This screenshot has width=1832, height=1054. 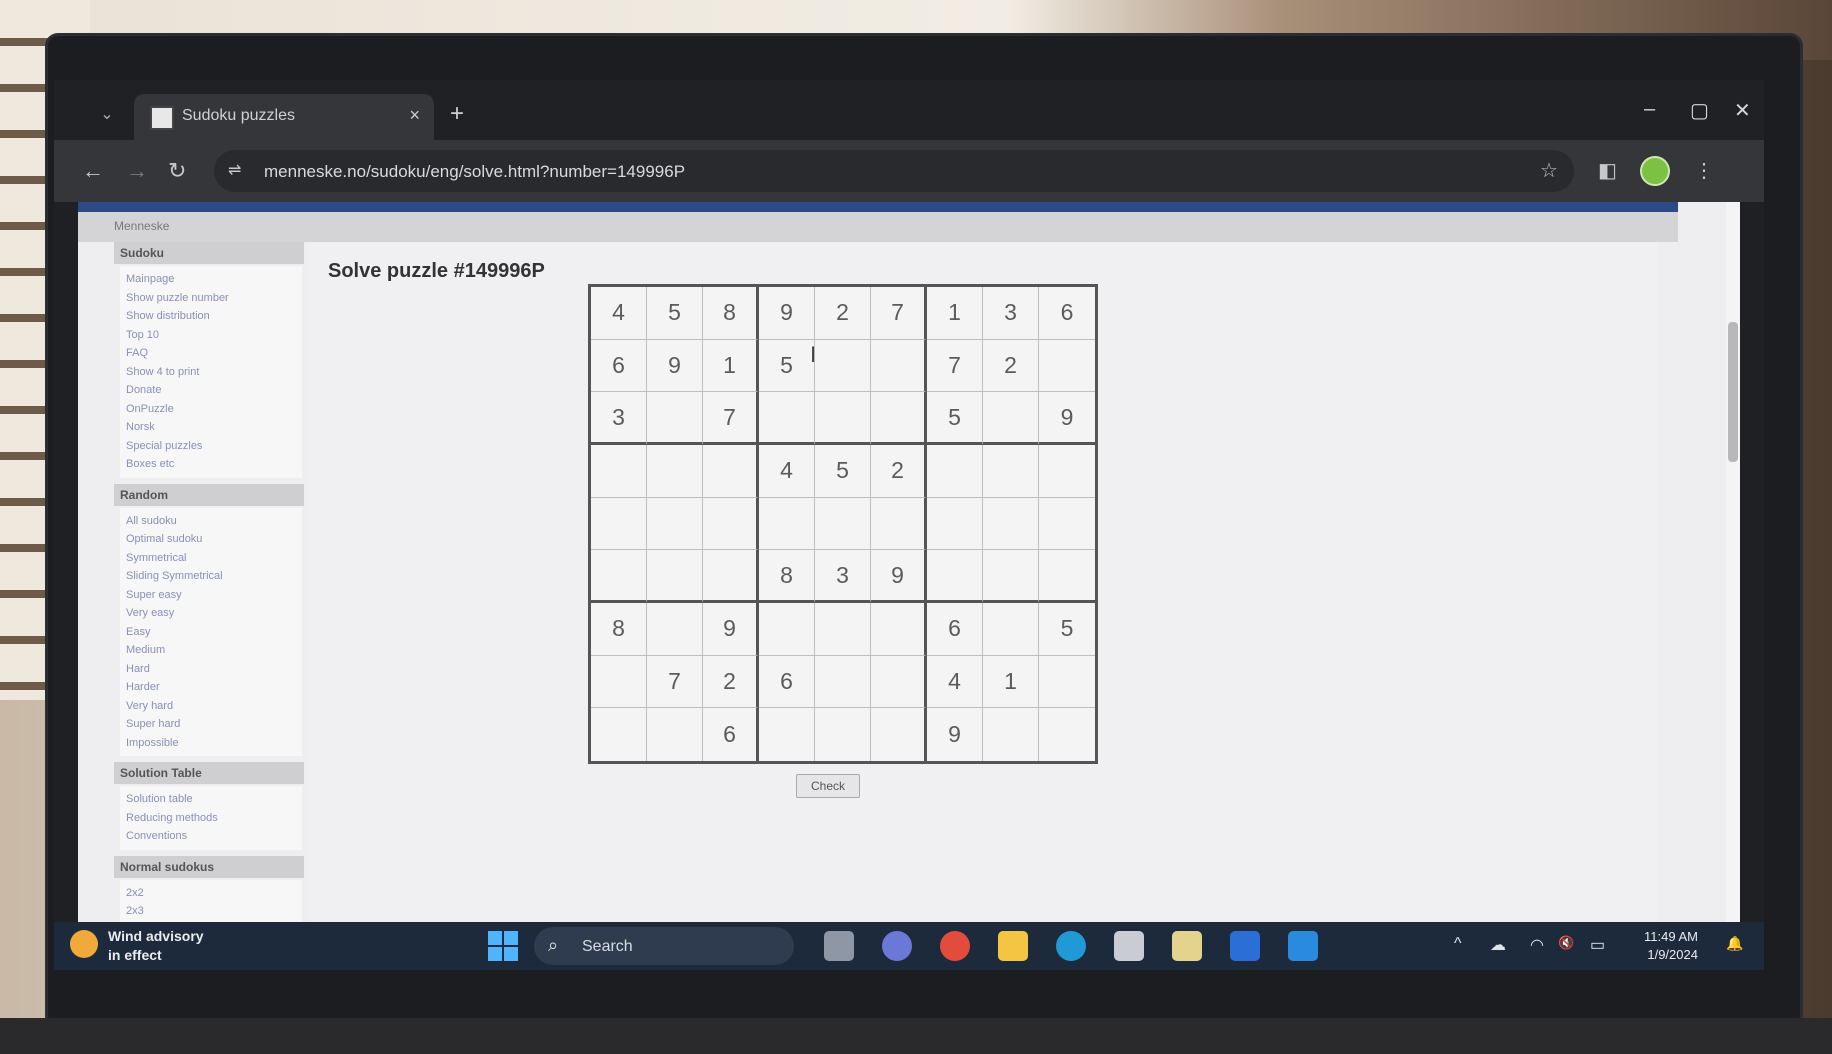 What do you see at coordinates (899, 313) in the screenshot?
I see `sudoku-cell-r1c6: 7` at bounding box center [899, 313].